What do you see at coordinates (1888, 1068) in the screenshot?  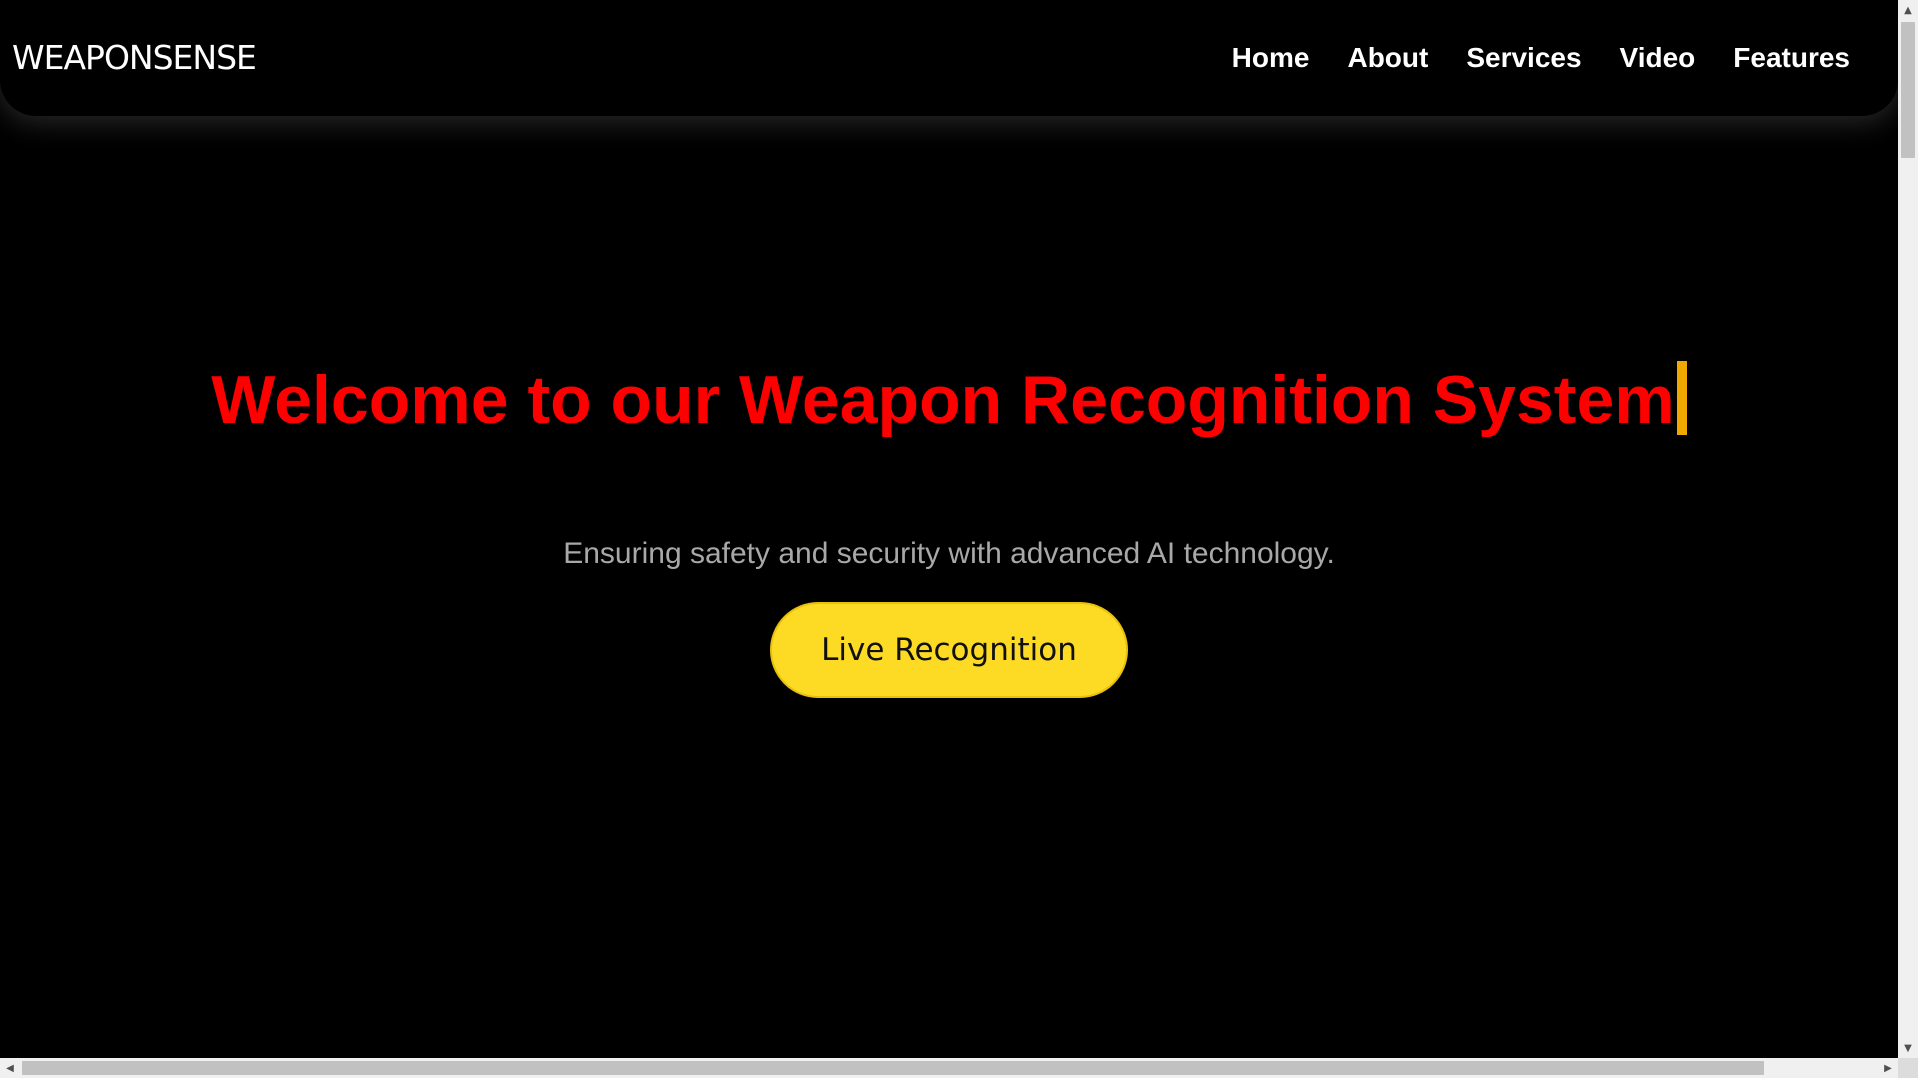 I see `arrow-right-icon: ▶` at bounding box center [1888, 1068].